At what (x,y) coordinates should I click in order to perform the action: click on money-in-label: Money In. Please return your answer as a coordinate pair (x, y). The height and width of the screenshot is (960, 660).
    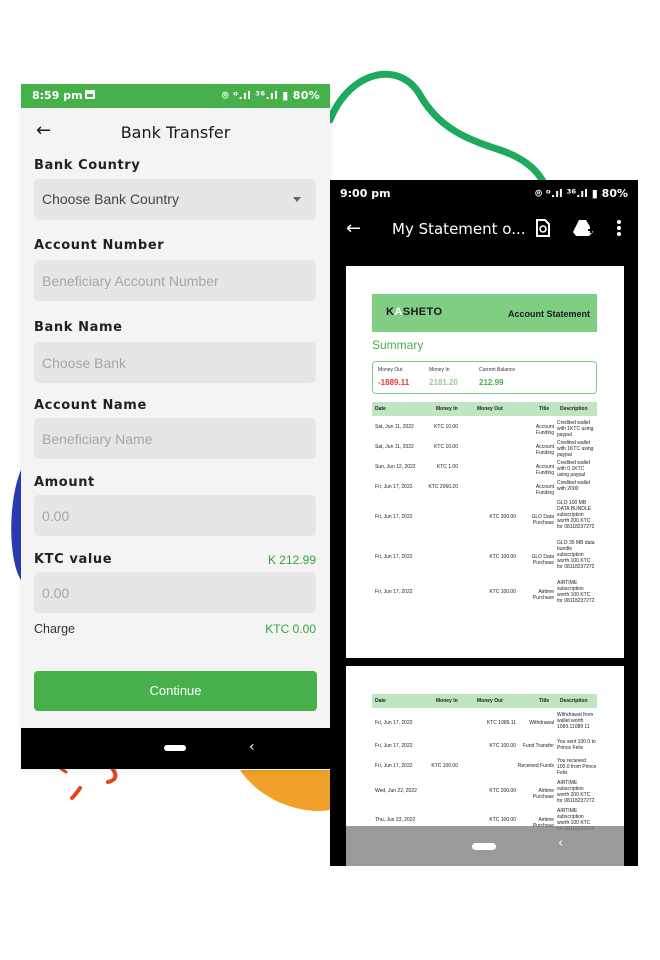
    Looking at the image, I should click on (439, 370).